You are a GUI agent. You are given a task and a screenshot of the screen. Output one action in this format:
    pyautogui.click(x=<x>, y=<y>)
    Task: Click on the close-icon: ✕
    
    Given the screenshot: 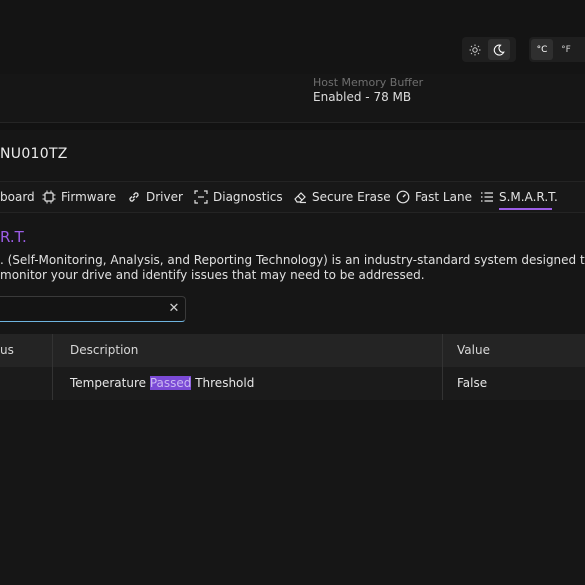 What is the action you would take?
    pyautogui.click(x=174, y=308)
    